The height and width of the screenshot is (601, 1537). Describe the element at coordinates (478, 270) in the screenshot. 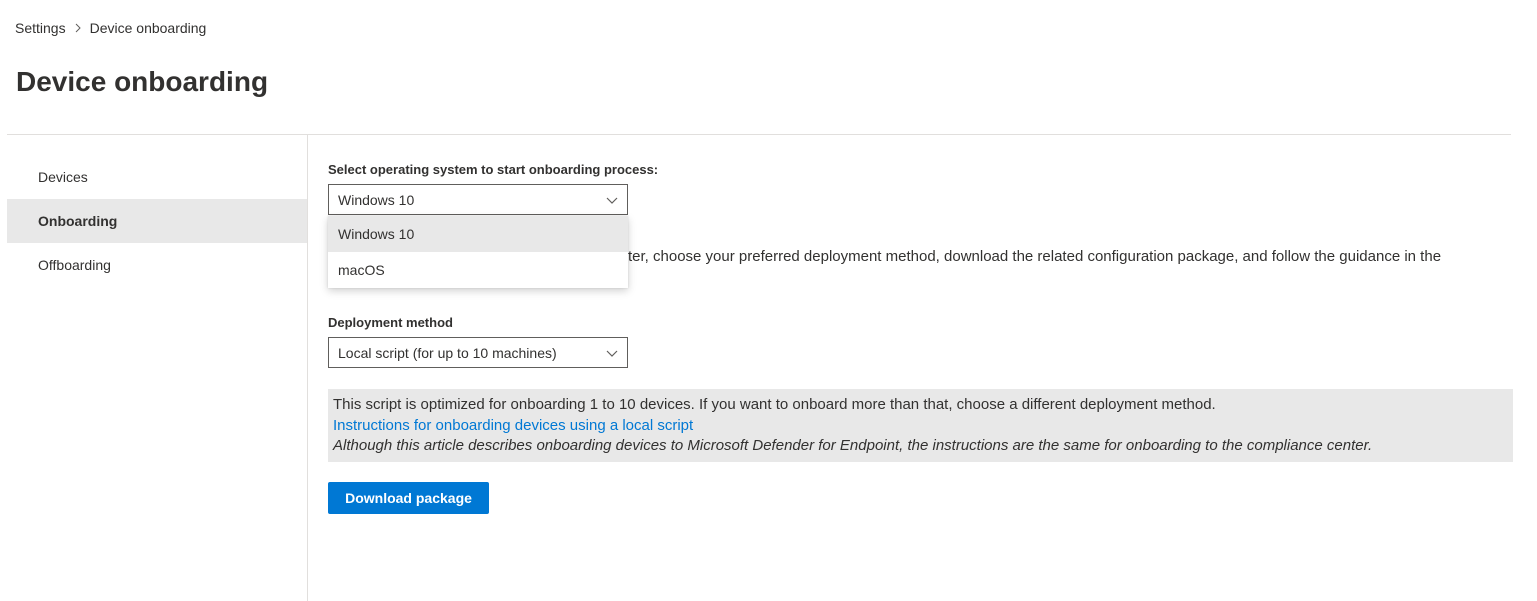

I see `os-option-macos: macOS` at that location.